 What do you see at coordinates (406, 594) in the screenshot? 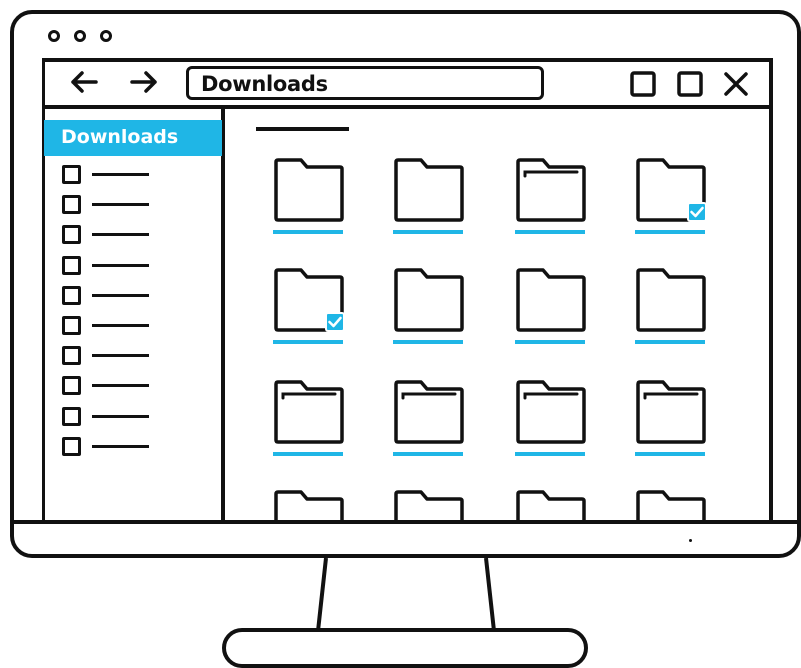
I see `monitor-stand` at bounding box center [406, 594].